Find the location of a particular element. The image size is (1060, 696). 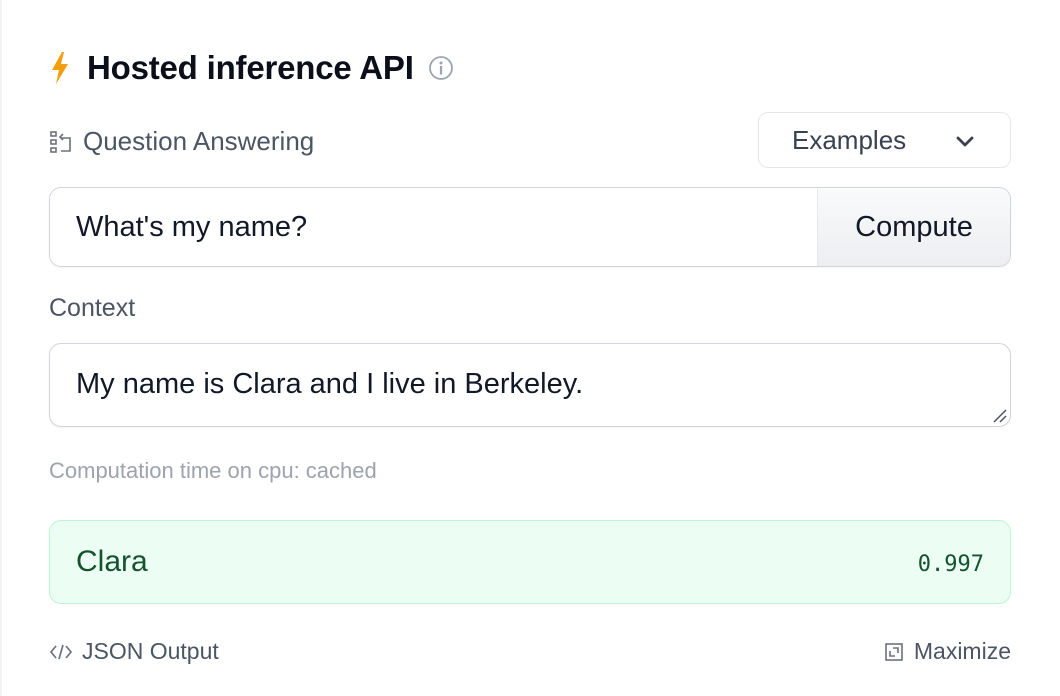

answer-result: Clara 0.997 is located at coordinates (530, 562).